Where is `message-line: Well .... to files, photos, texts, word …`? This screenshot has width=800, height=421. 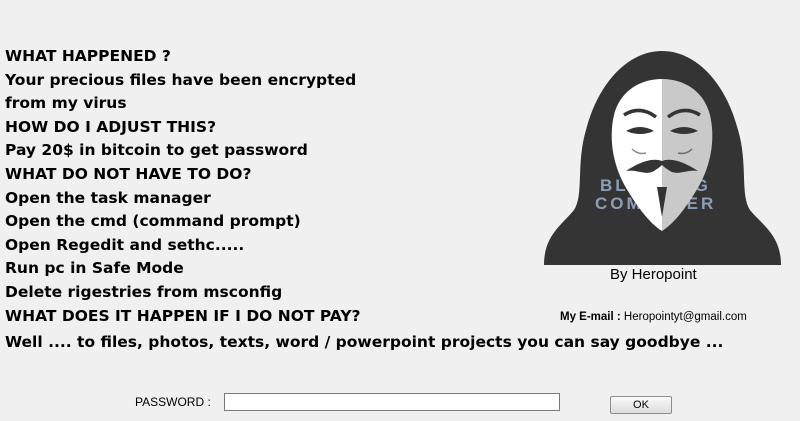 message-line: Well .... to files, photos, texts, word … is located at coordinates (364, 342).